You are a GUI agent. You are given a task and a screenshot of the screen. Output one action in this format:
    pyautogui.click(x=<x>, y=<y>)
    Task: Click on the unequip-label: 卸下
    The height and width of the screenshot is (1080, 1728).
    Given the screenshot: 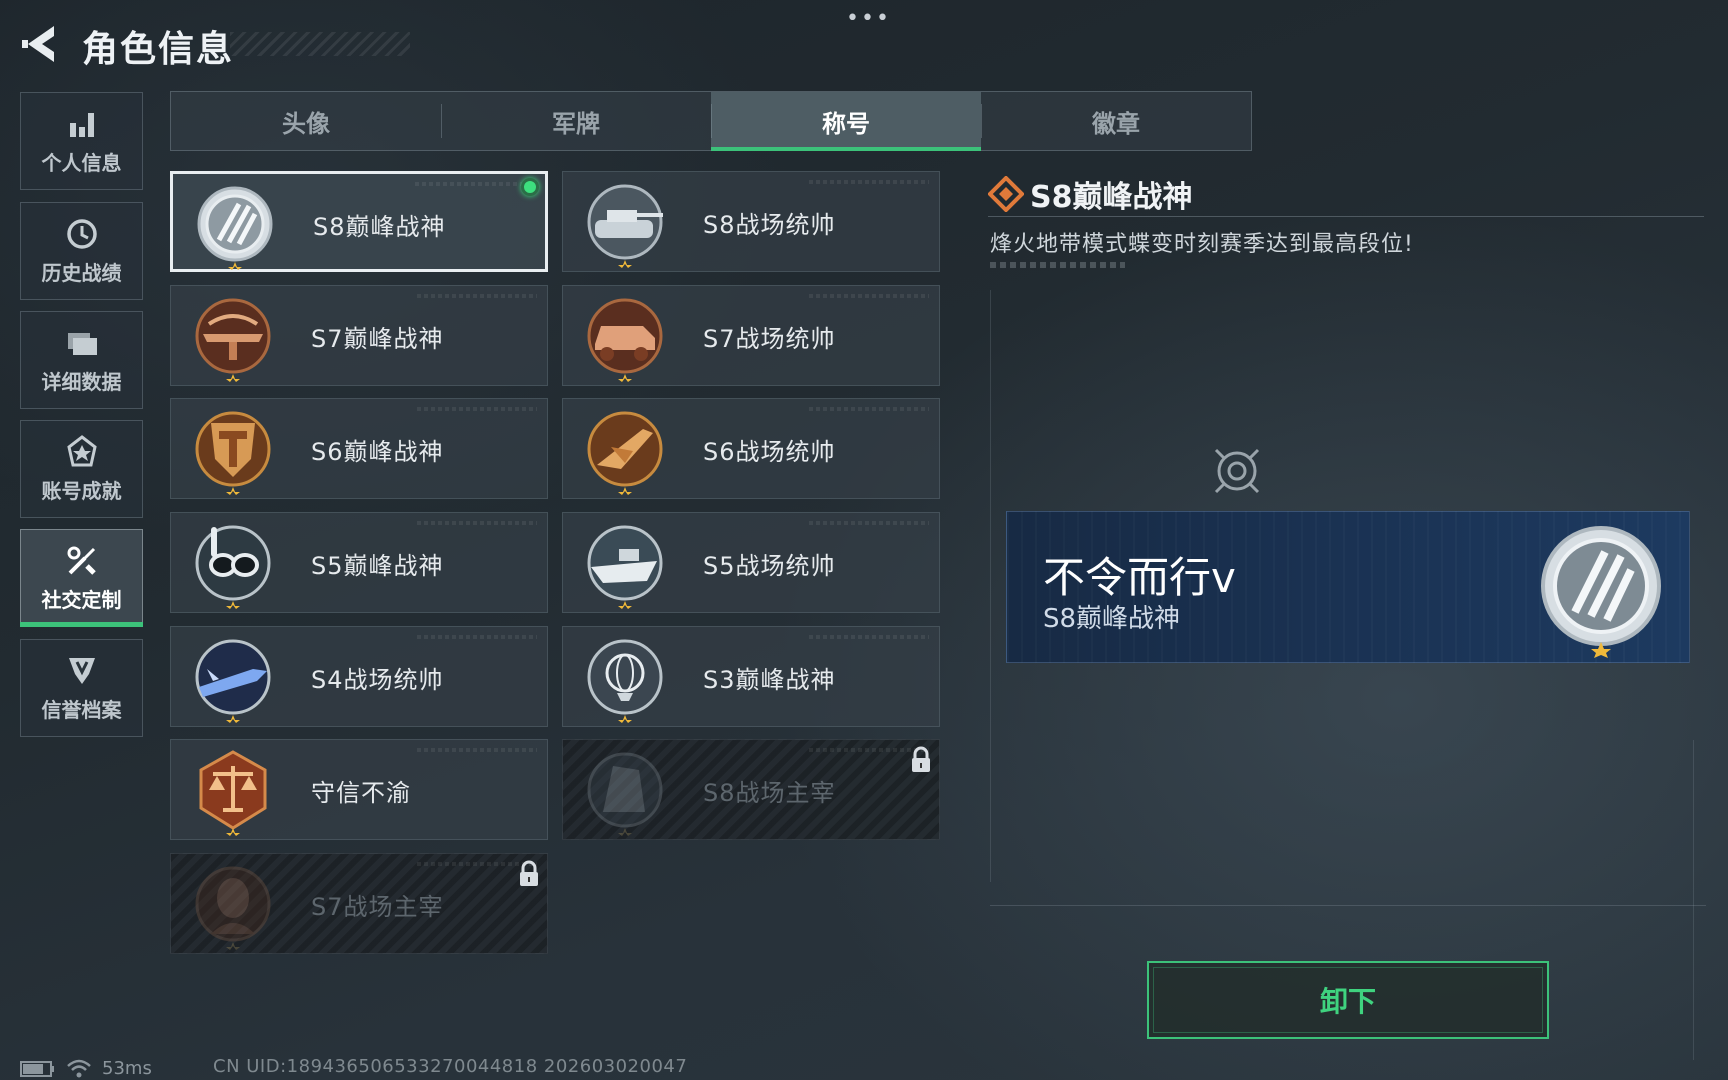 What is the action you would take?
    pyautogui.click(x=1347, y=1001)
    